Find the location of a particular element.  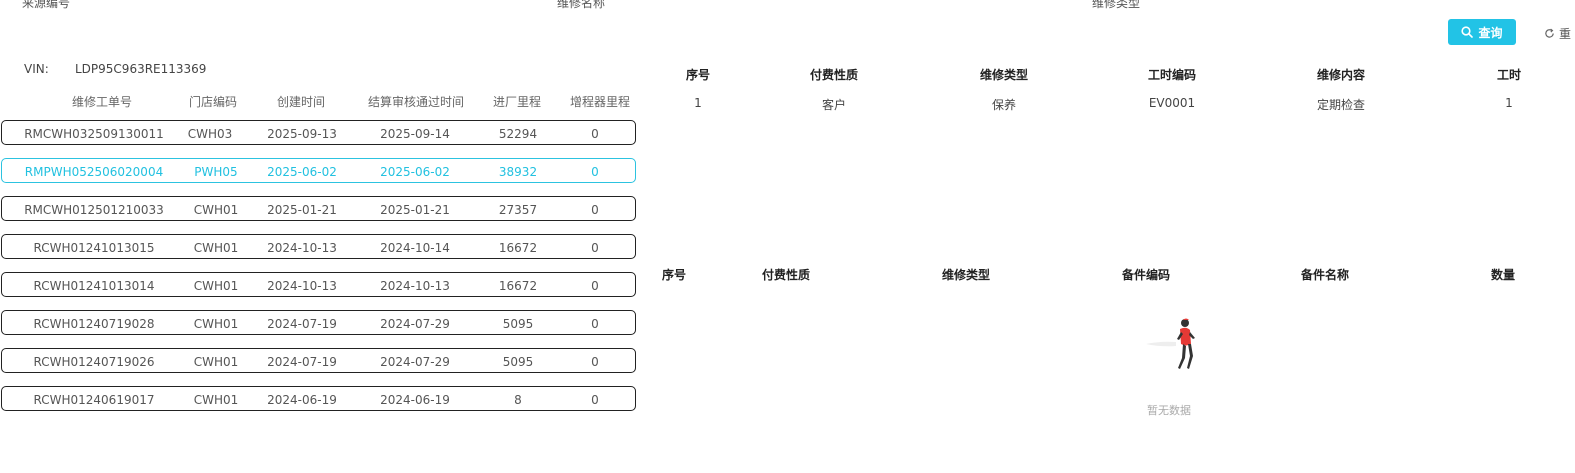

filter-label-repair-type: 维修类型 is located at coordinates (1116, 5).